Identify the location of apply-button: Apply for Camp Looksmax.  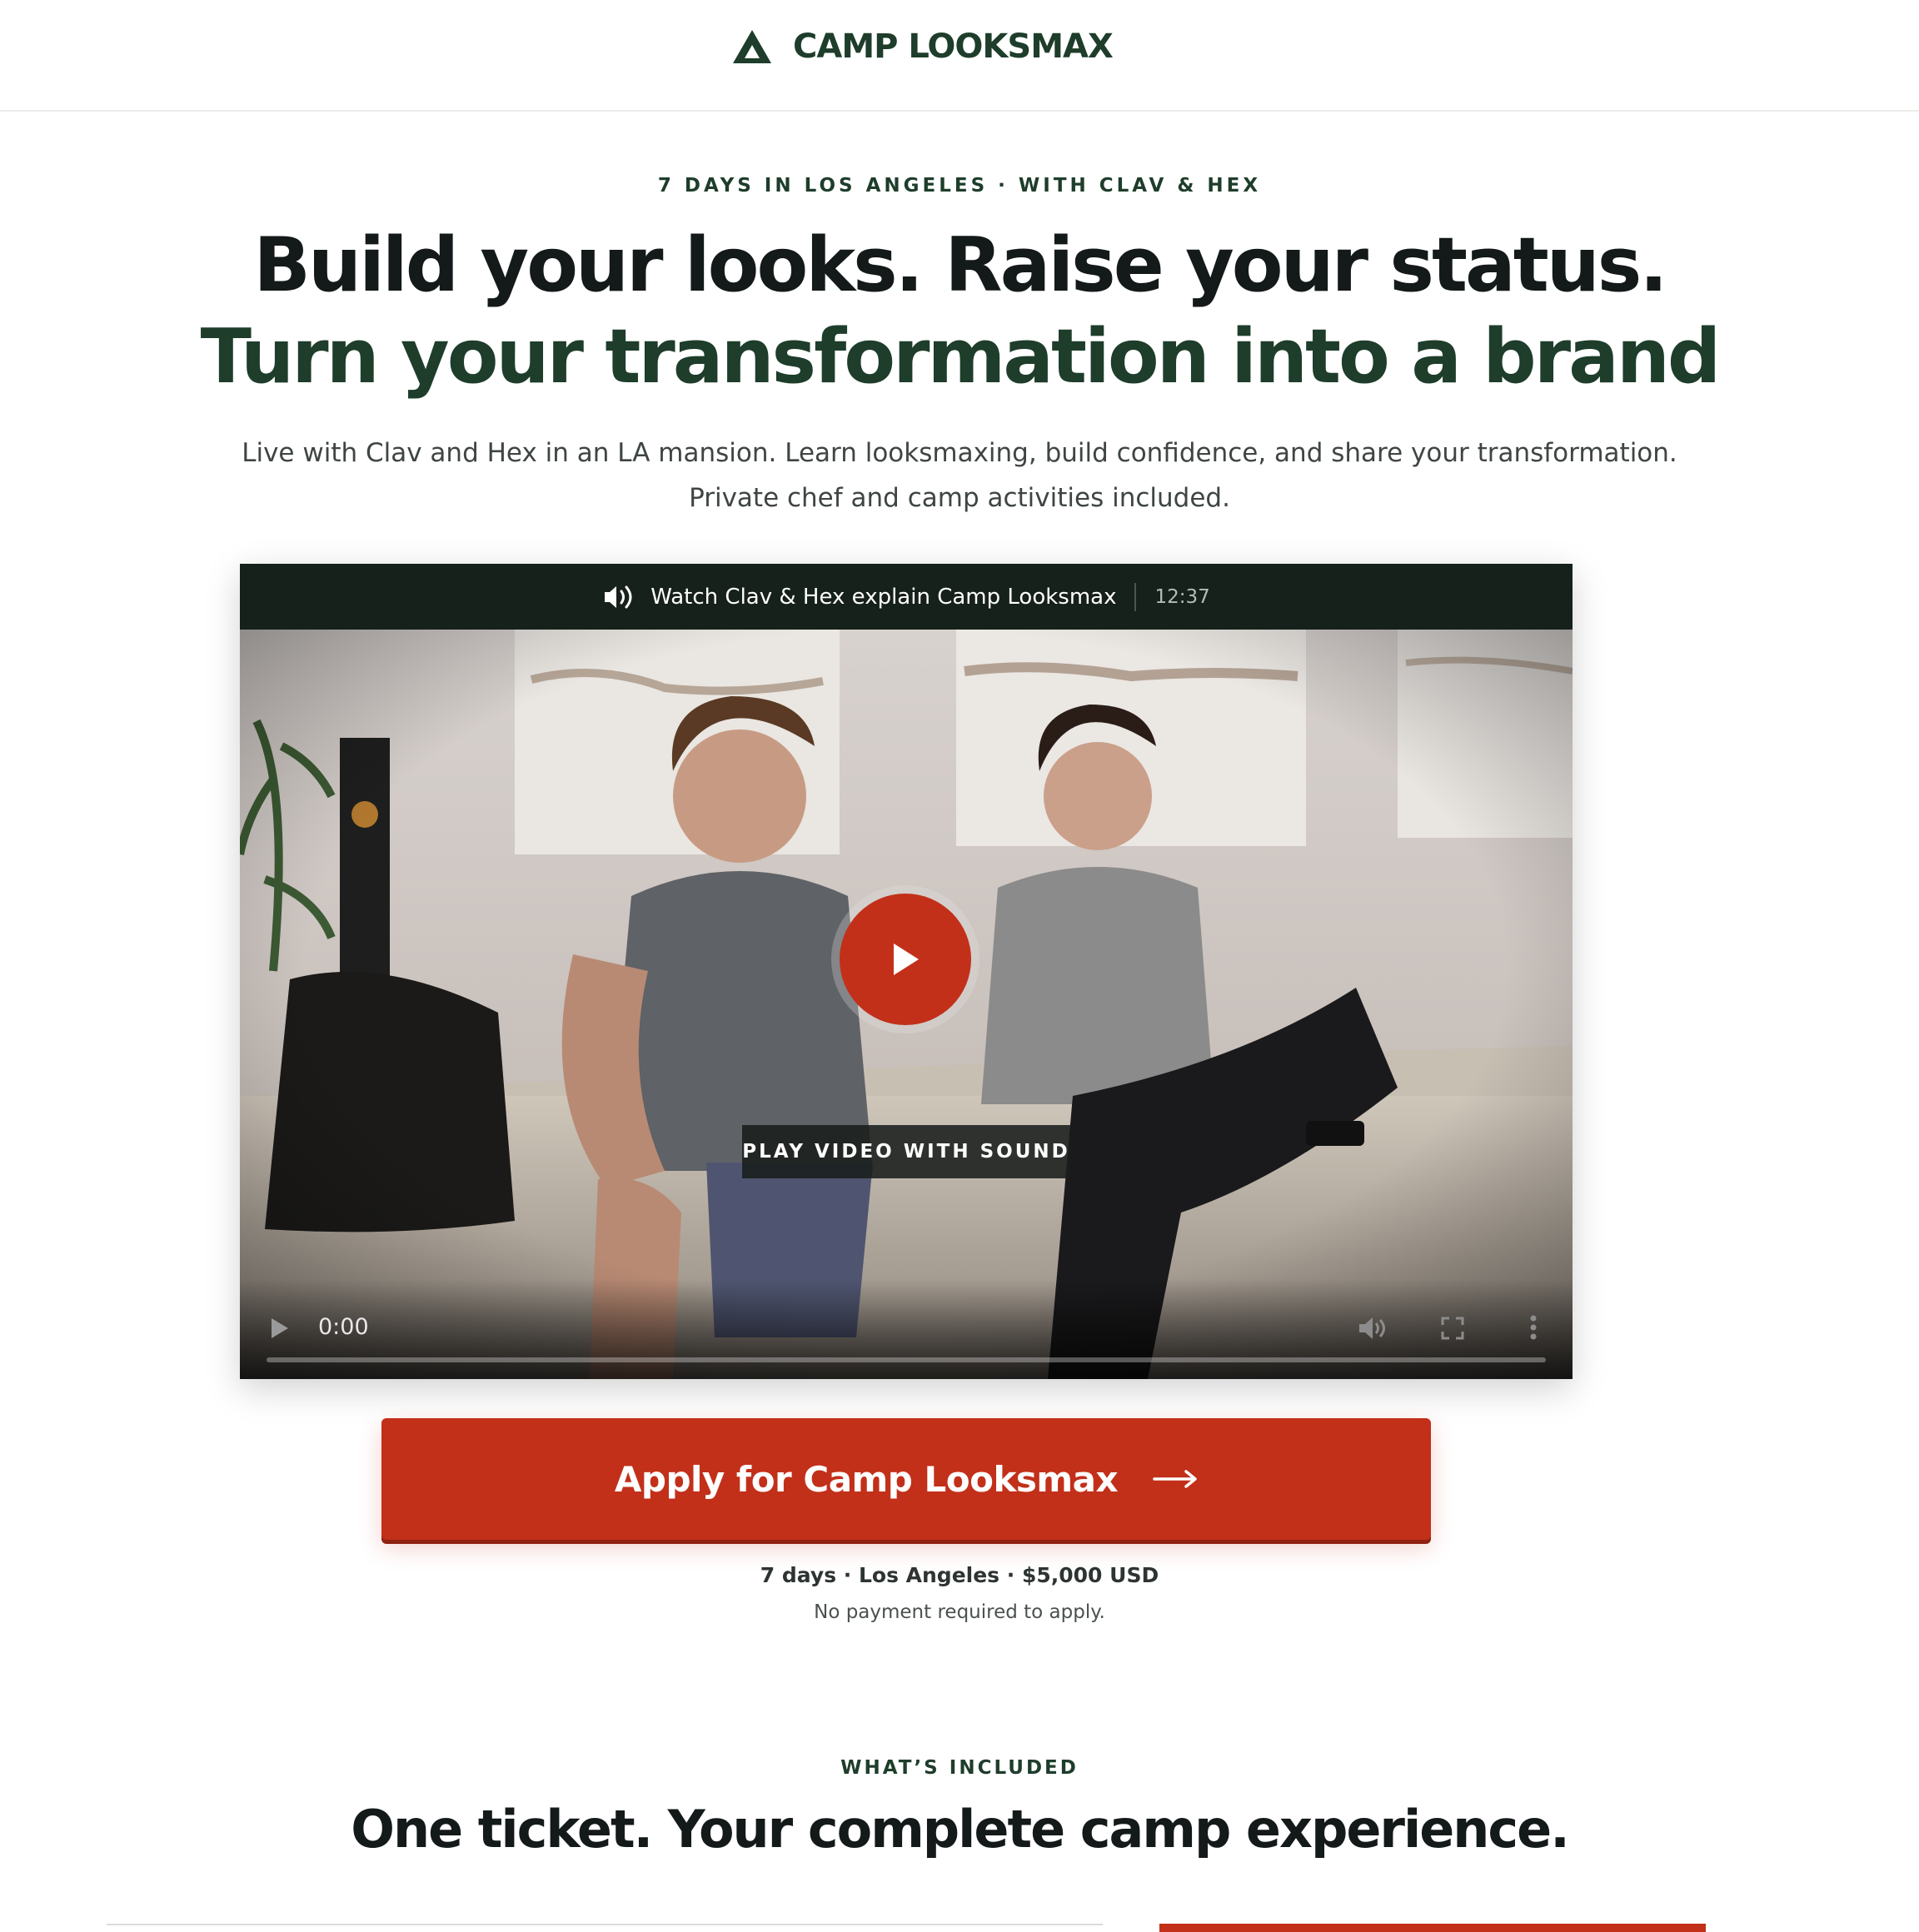
(906, 1479).